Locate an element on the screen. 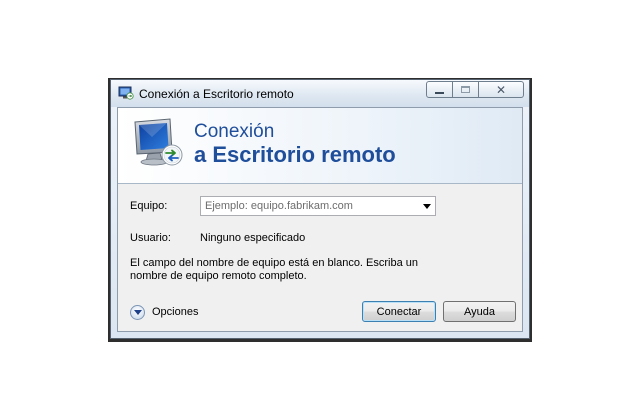 This screenshot has width=640, height=420. title-bar: Conexión a Escritorio remoto ✕ is located at coordinates (320, 93).